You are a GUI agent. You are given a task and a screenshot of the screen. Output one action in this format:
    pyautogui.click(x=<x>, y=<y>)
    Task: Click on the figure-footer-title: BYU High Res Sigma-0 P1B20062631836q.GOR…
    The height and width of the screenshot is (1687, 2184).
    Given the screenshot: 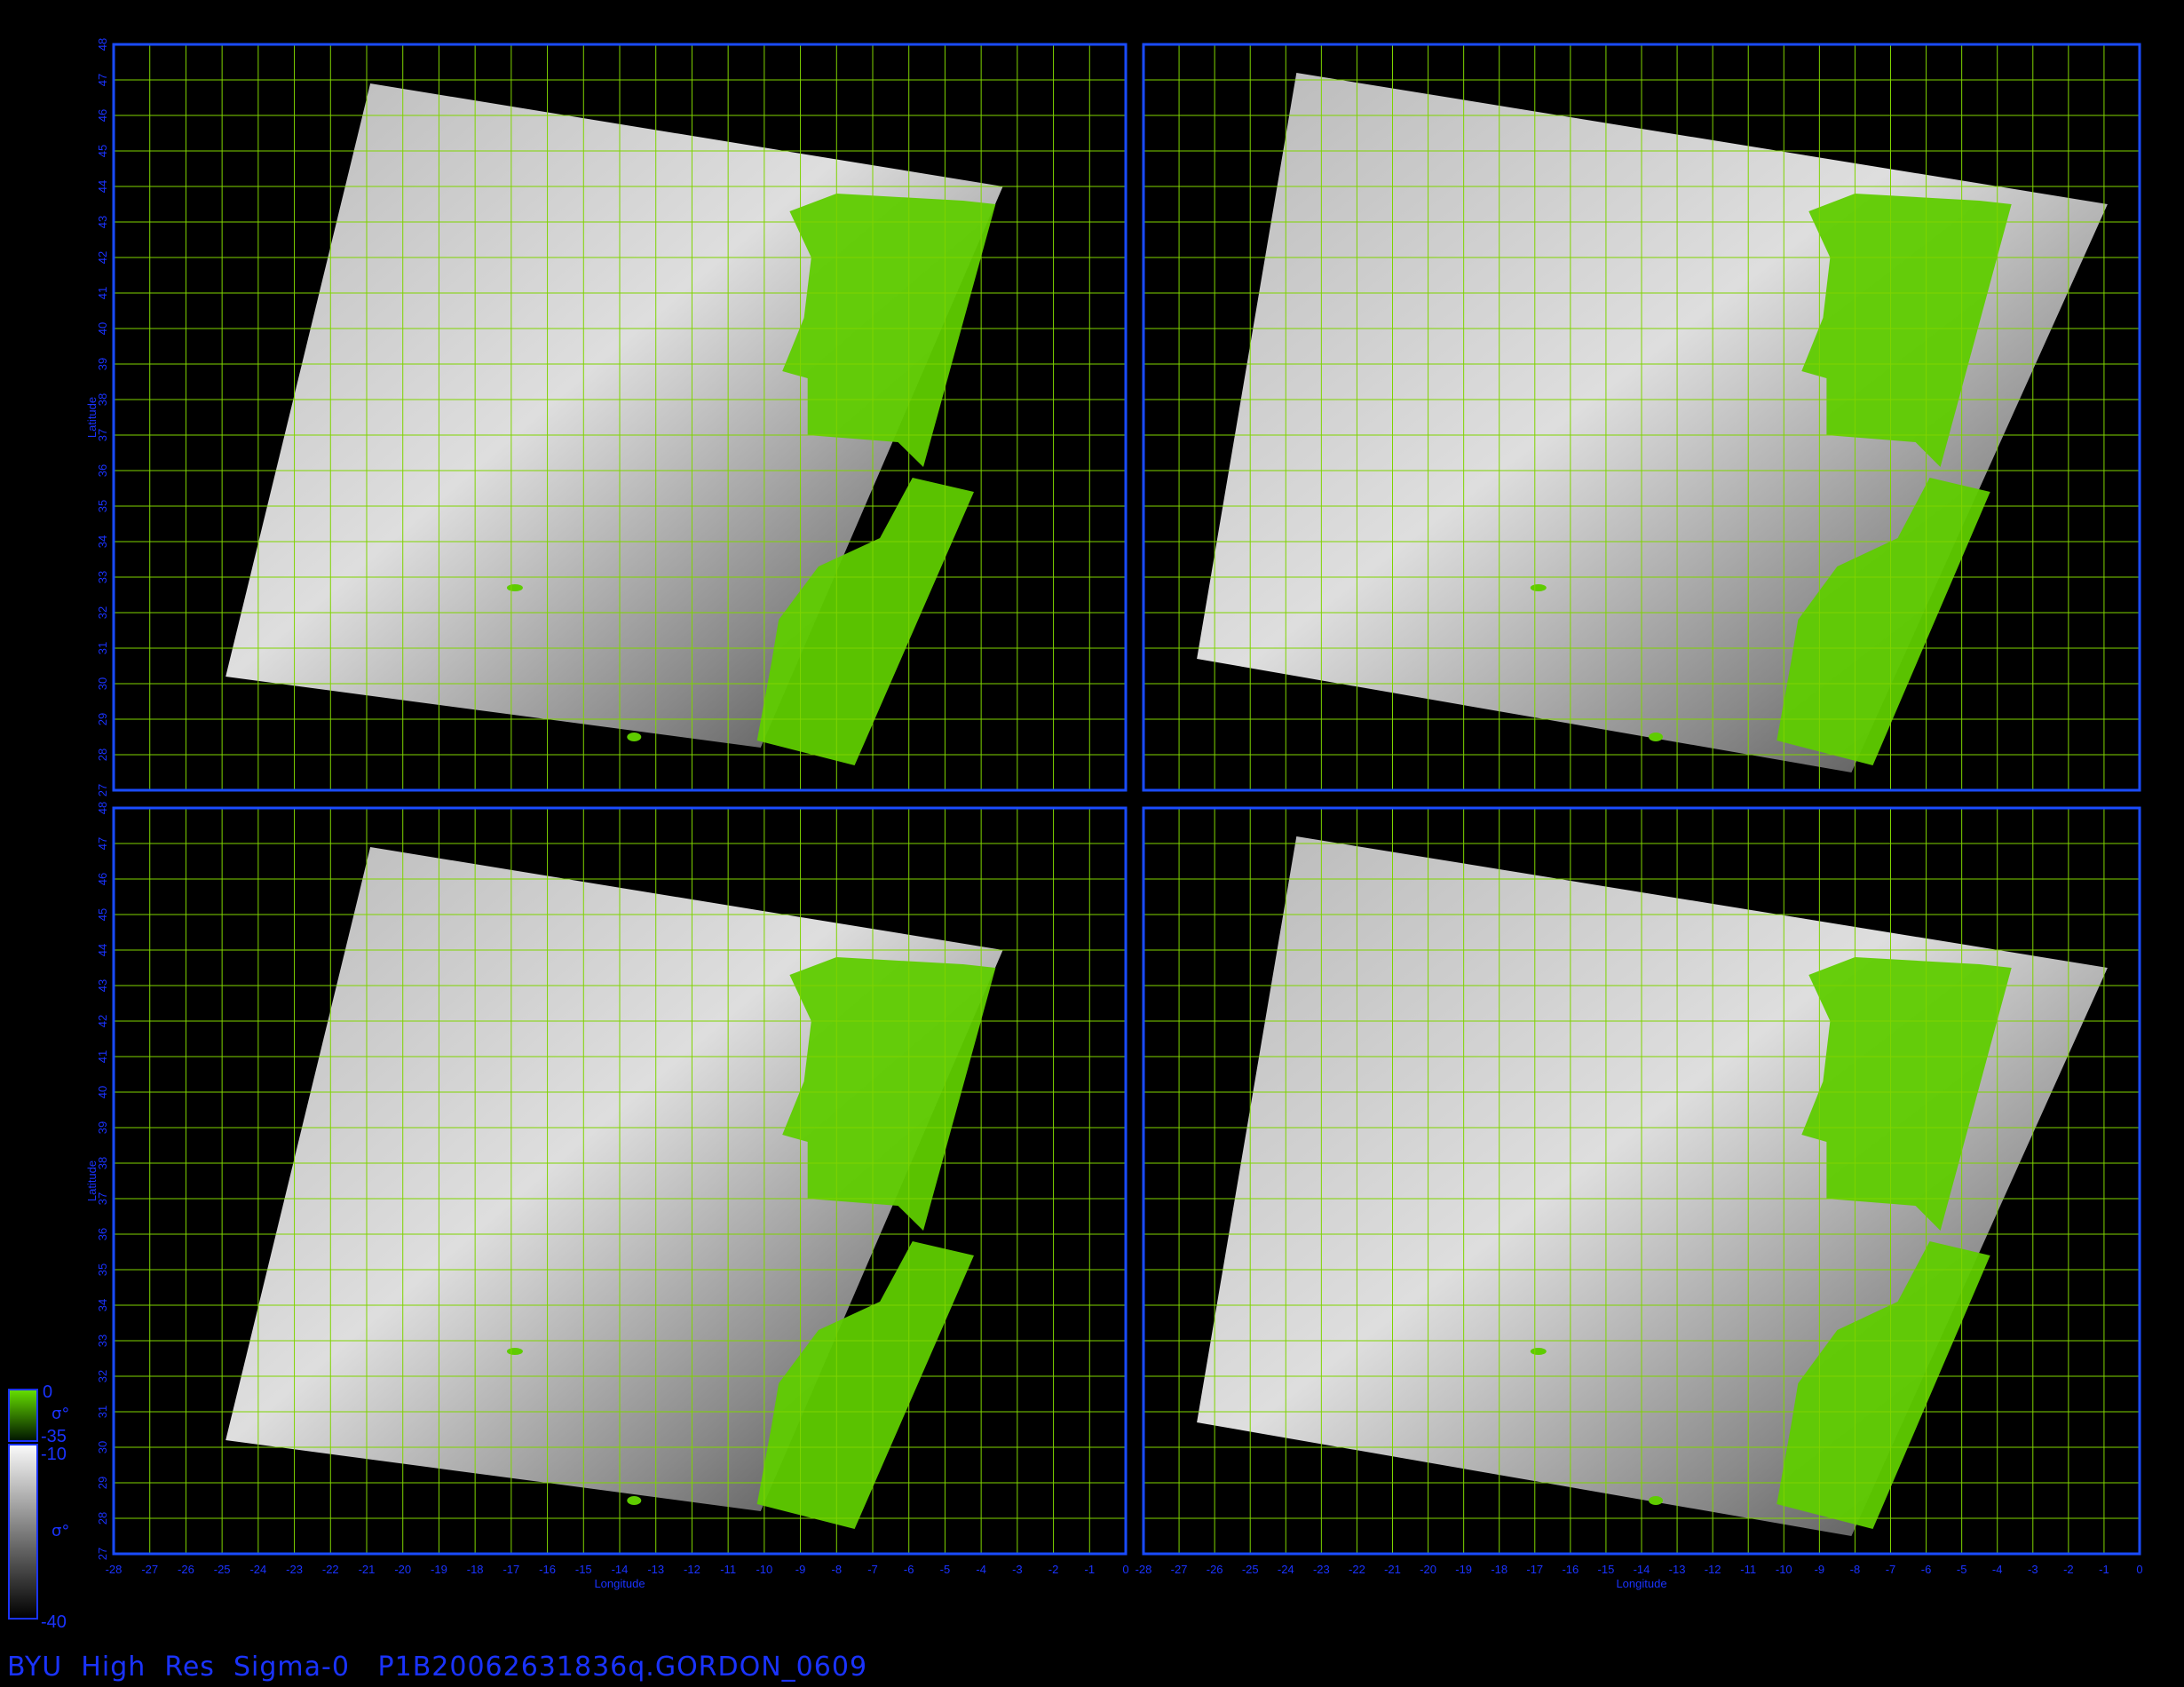 What is the action you would take?
    pyautogui.click(x=437, y=1667)
    